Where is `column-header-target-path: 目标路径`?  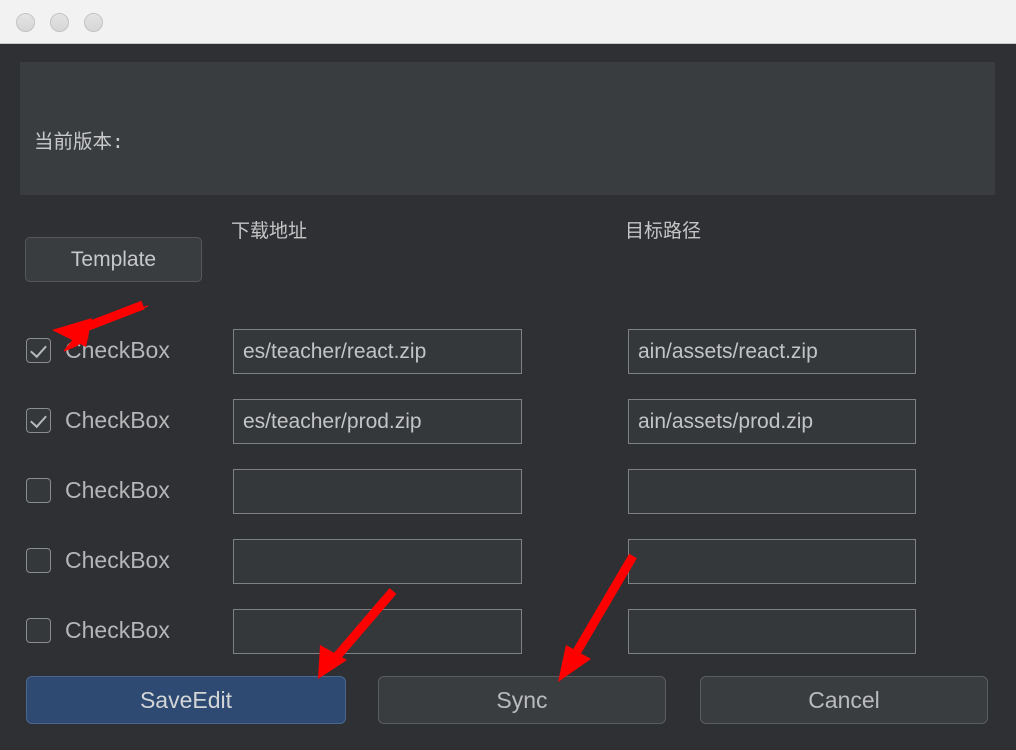 column-header-target-path: 目标路径 is located at coordinates (663, 231).